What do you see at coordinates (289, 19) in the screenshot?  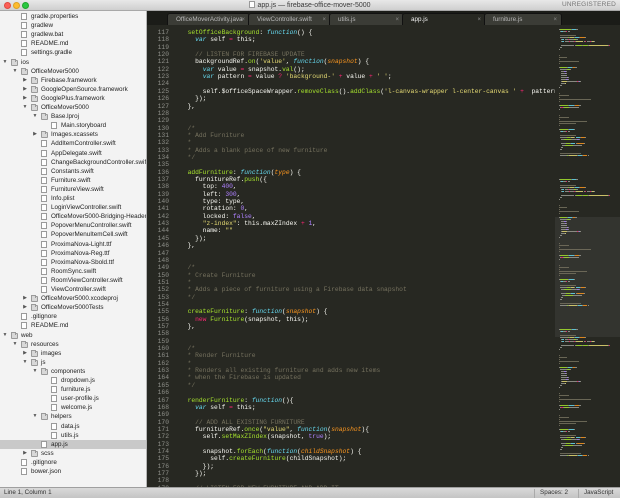 I see `tab-viewcontroller-swift: ViewController.swift ×` at bounding box center [289, 19].